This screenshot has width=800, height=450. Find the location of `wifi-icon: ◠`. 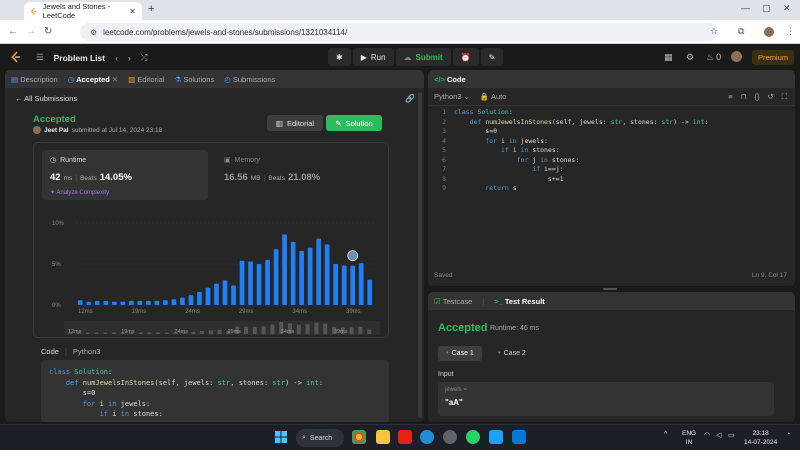

wifi-icon: ◠ is located at coordinates (707, 435).